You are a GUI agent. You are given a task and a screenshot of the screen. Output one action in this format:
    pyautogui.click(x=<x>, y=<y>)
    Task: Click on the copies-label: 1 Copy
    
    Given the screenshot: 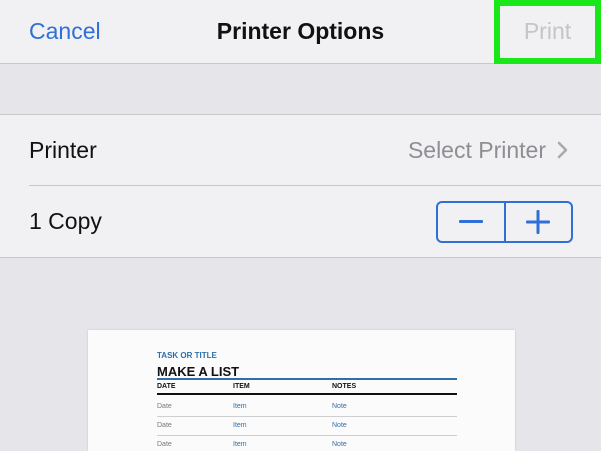 What is the action you would take?
    pyautogui.click(x=65, y=221)
    